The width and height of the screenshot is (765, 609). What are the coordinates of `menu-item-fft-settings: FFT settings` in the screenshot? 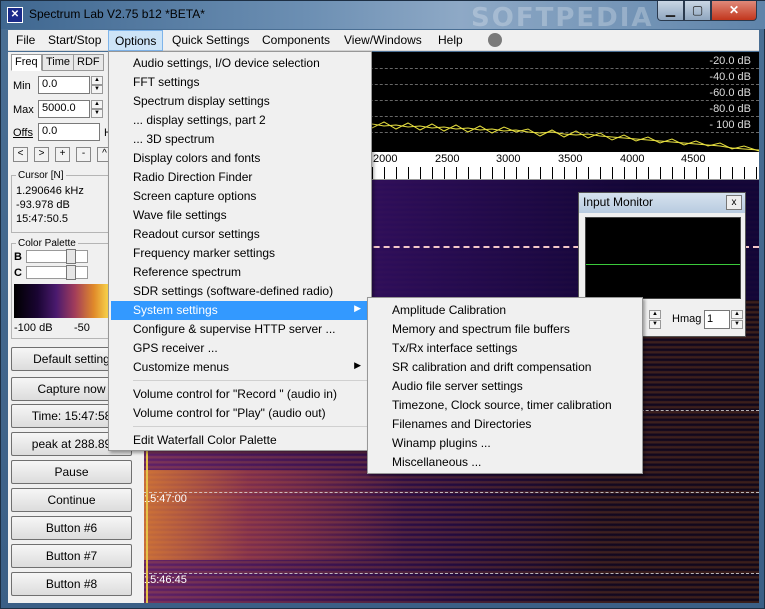 It's located at (240, 82).